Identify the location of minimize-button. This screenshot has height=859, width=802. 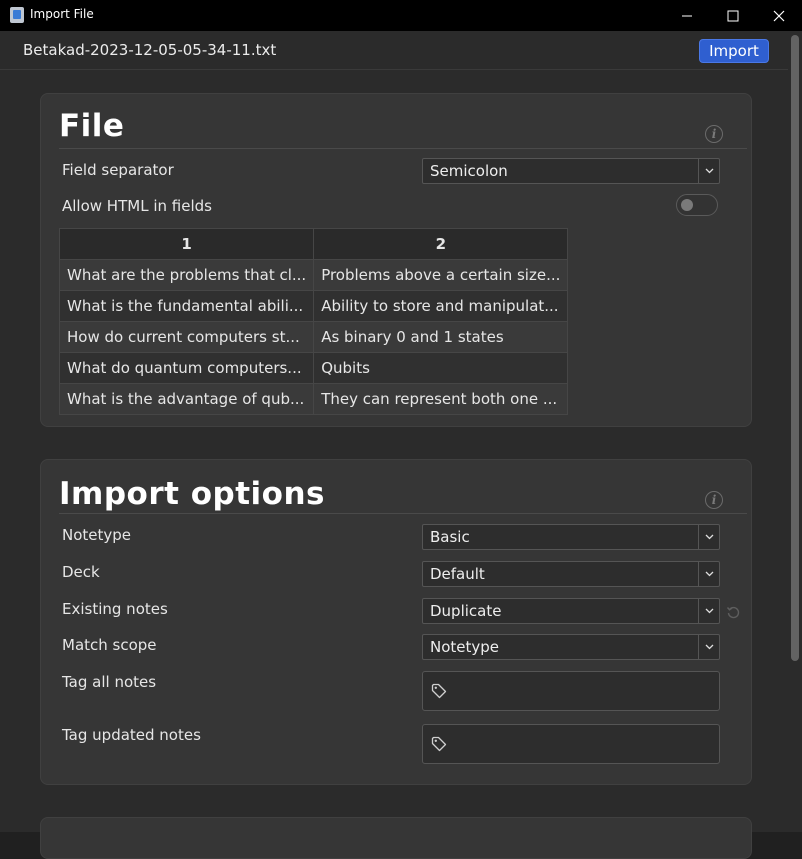
(687, 15).